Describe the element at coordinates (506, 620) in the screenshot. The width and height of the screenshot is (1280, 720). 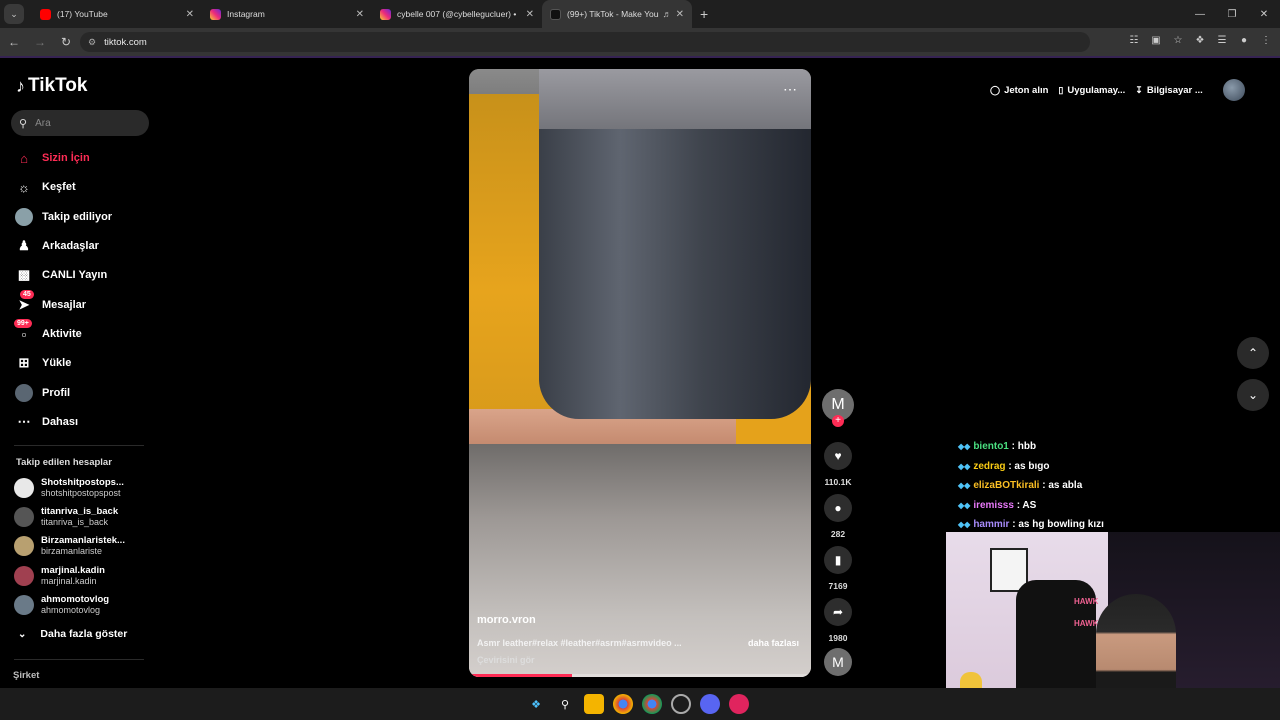
I see `video-author: morro.vron` at that location.